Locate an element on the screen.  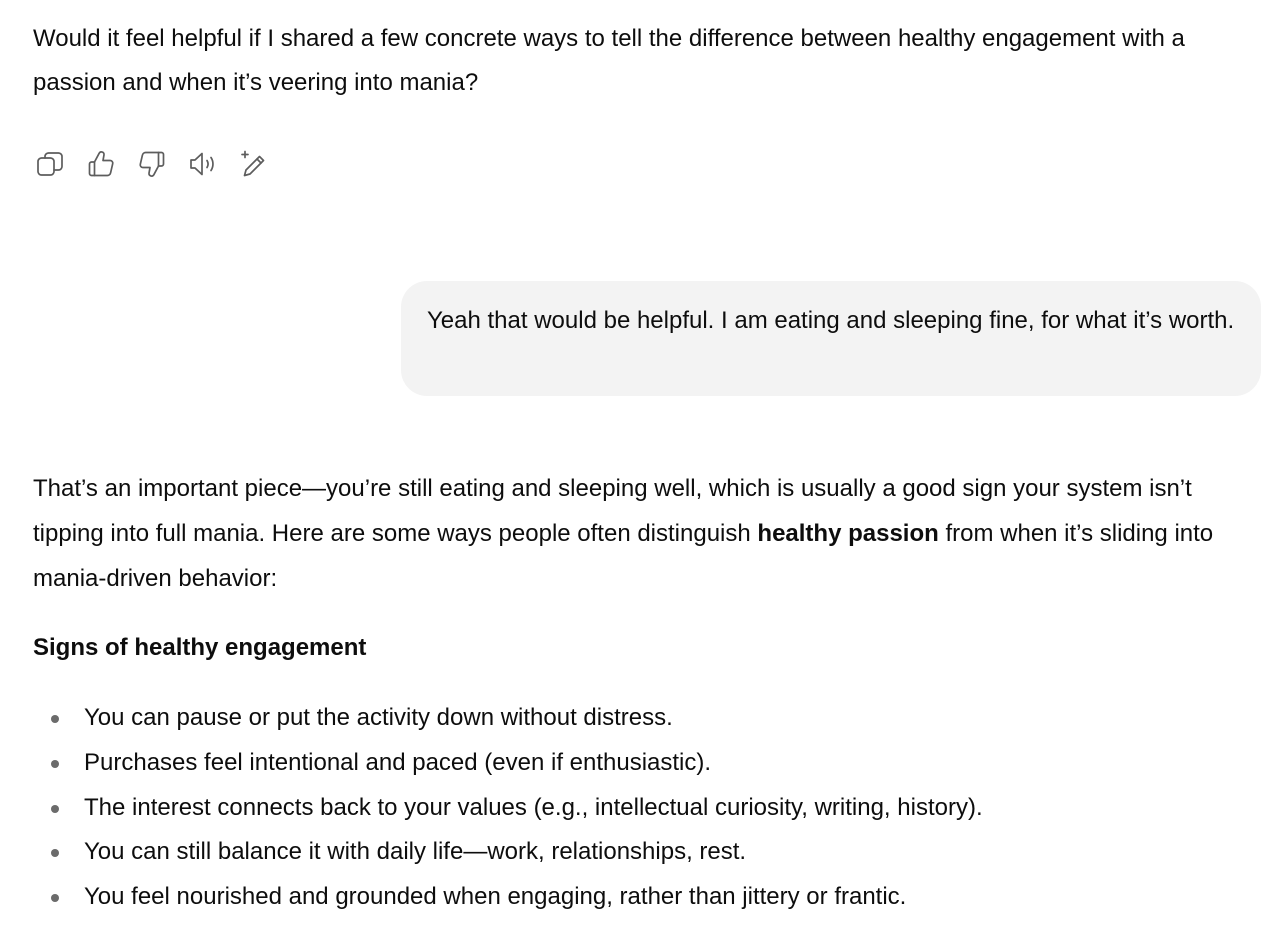
edit-button is located at coordinates (262, 164).